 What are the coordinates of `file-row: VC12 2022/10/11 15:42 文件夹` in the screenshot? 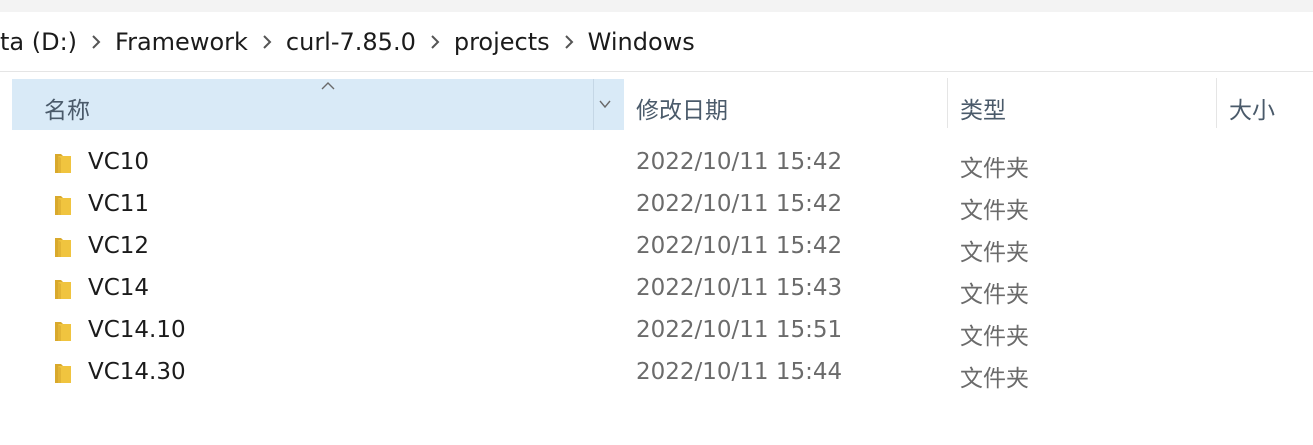 It's located at (656, 247).